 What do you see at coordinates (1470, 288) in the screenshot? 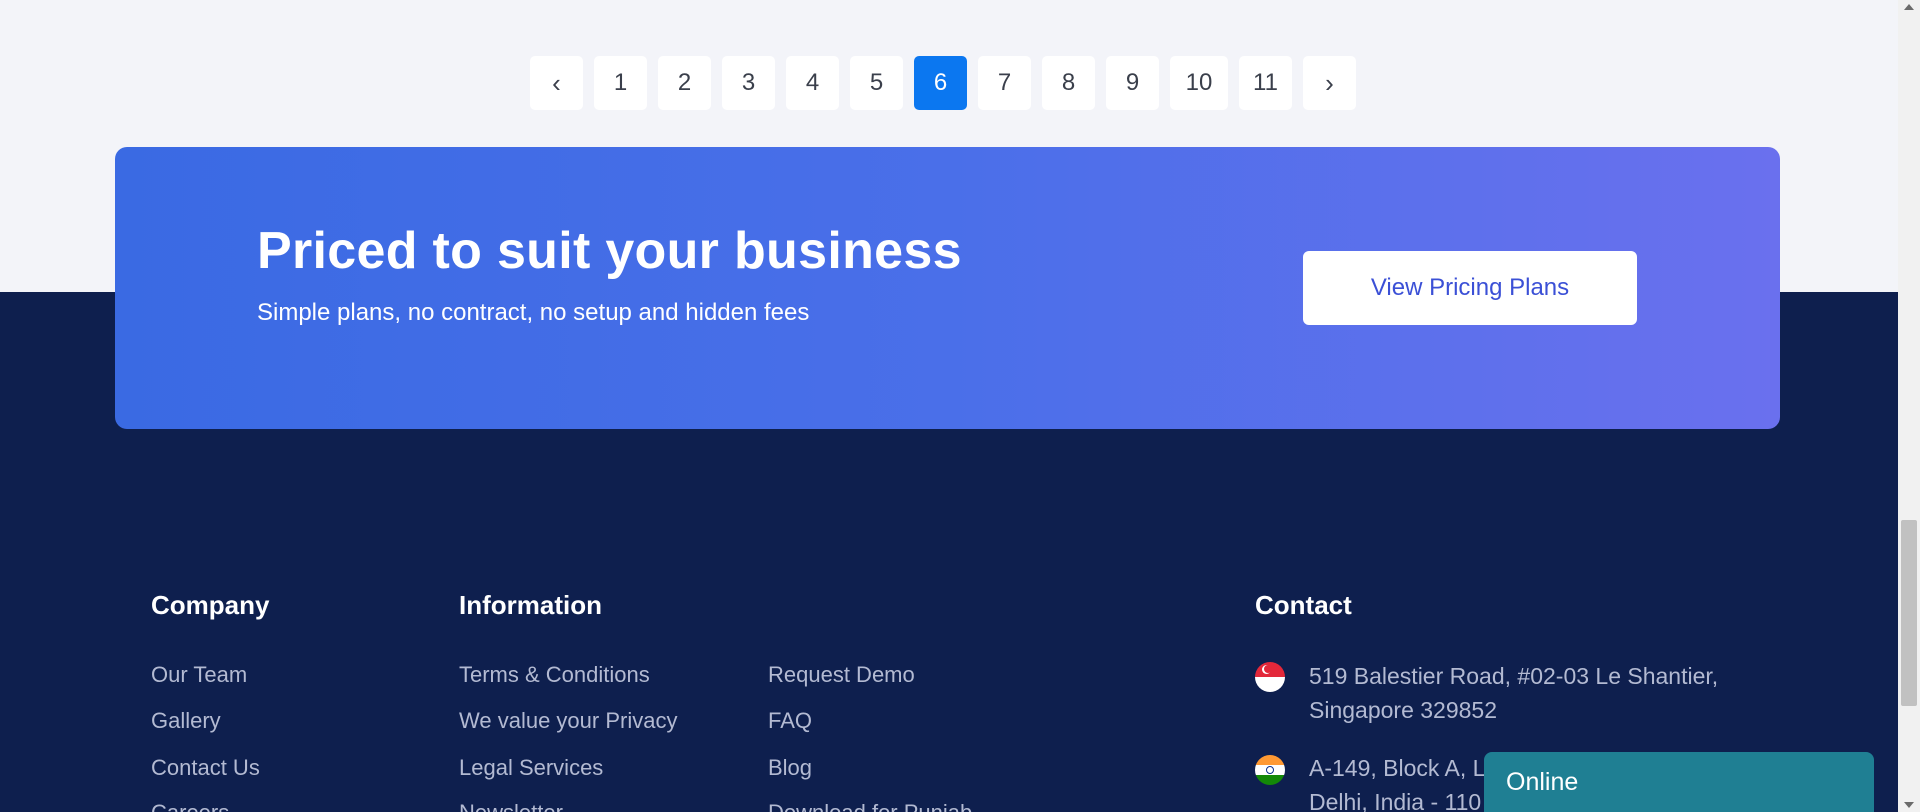
I see `view-pricing-plans-button: View Pricing Plans` at bounding box center [1470, 288].